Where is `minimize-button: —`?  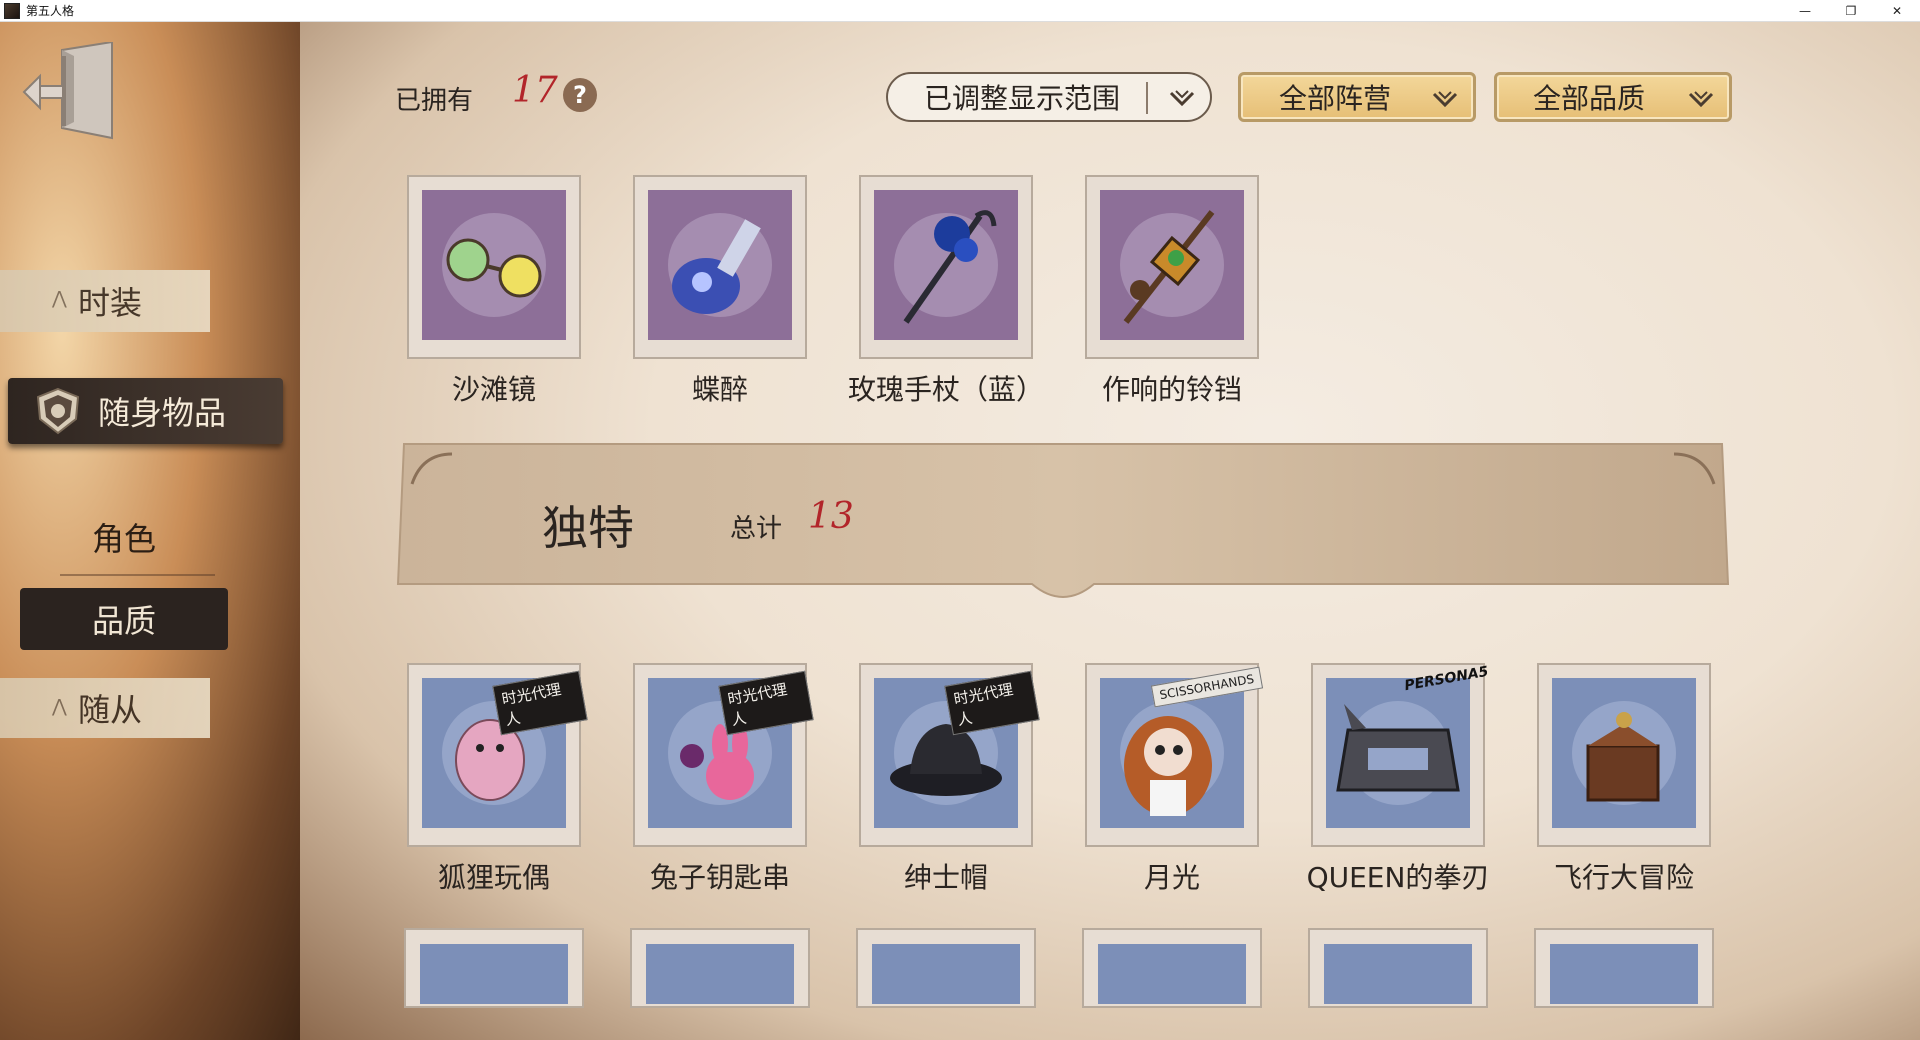
minimize-button: — is located at coordinates (1805, 11).